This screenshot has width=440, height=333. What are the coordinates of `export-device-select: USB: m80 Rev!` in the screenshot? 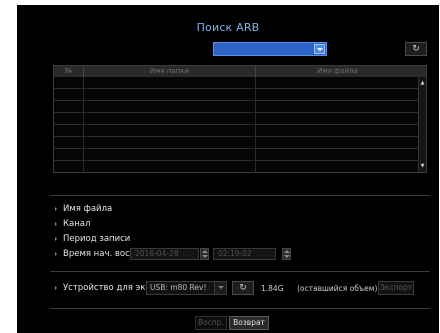 It's located at (186, 288).